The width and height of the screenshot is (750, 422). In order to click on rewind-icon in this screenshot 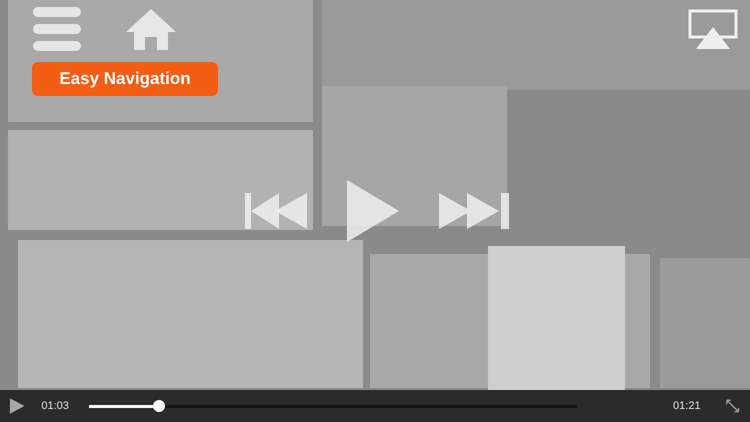, I will do `click(276, 211)`.